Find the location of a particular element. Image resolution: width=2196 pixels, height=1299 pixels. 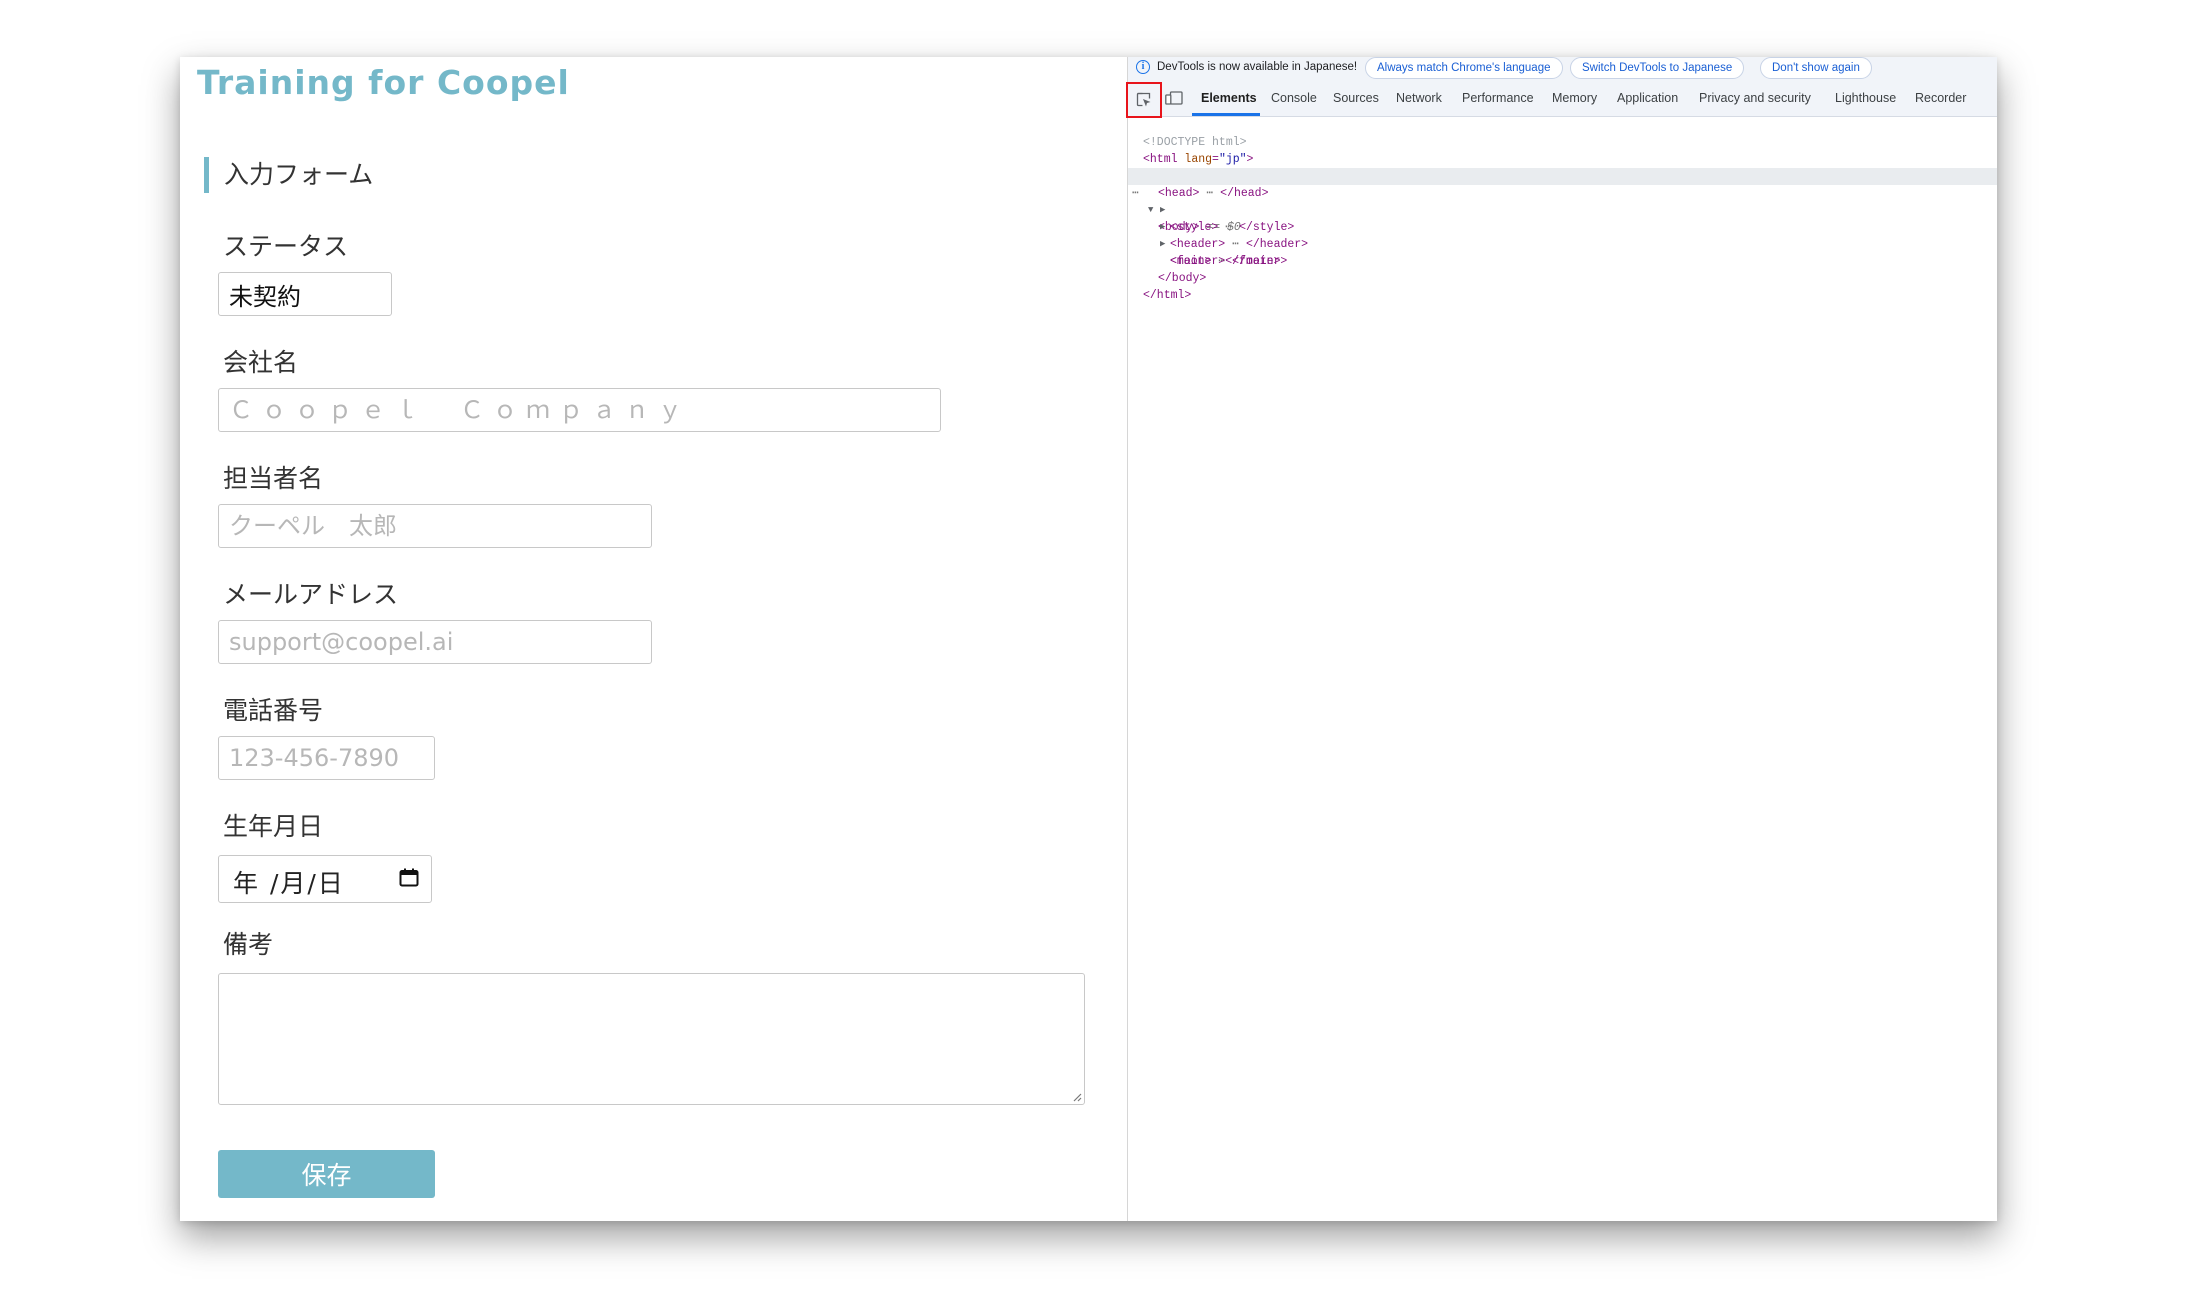

infobar-message: DevTools is now available in Japanese! is located at coordinates (1257, 67).